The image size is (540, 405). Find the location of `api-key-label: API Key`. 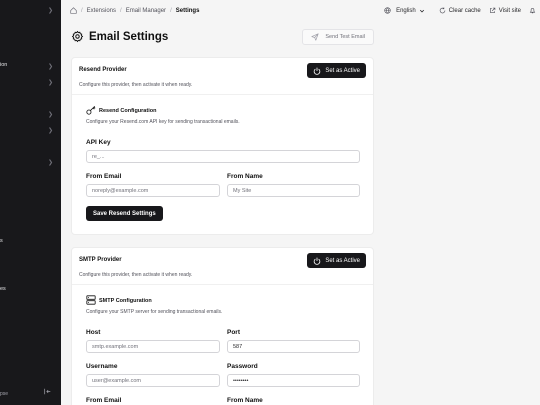

api-key-label: API Key is located at coordinates (98, 142).